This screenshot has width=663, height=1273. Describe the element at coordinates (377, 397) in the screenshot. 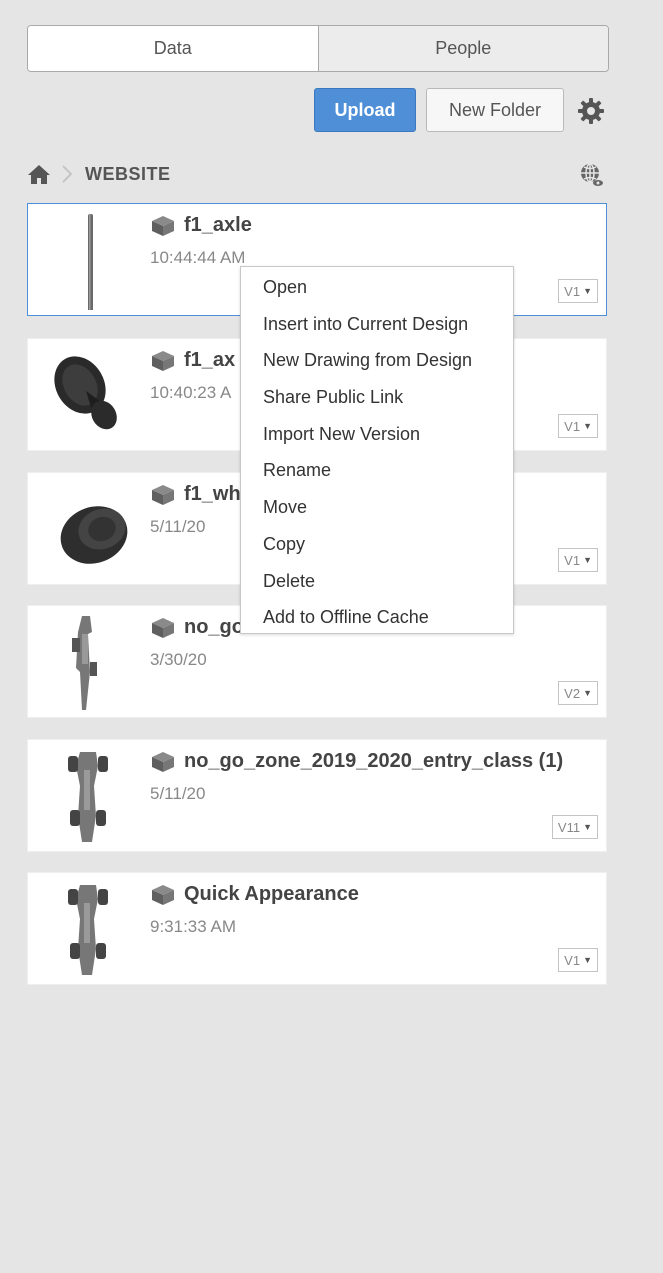

I see `menu-item-share-public-link: Share Public Link` at that location.